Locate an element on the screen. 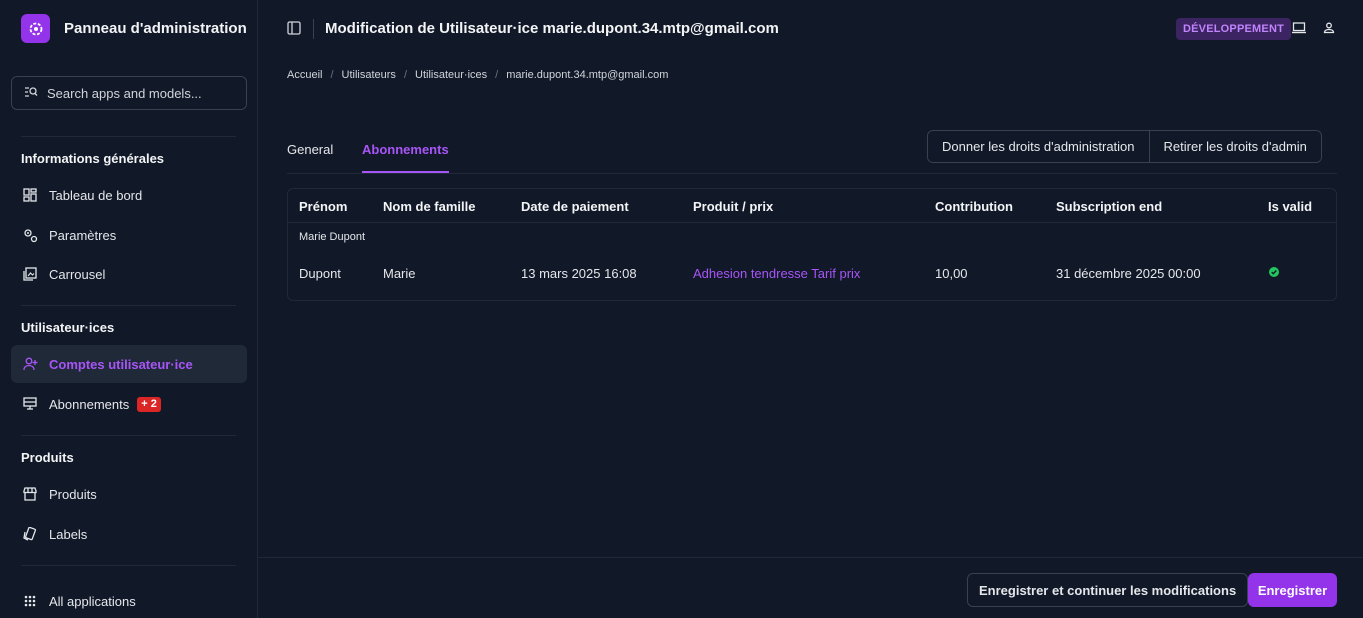 This screenshot has width=1363, height=618. brand: Panneau d'administration is located at coordinates (134, 28).